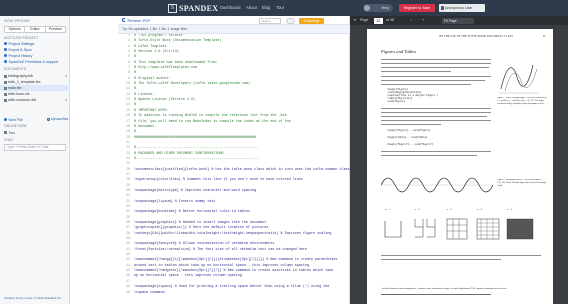 The image size is (568, 304). I want to click on new-file-button: New File, so click(13, 119).